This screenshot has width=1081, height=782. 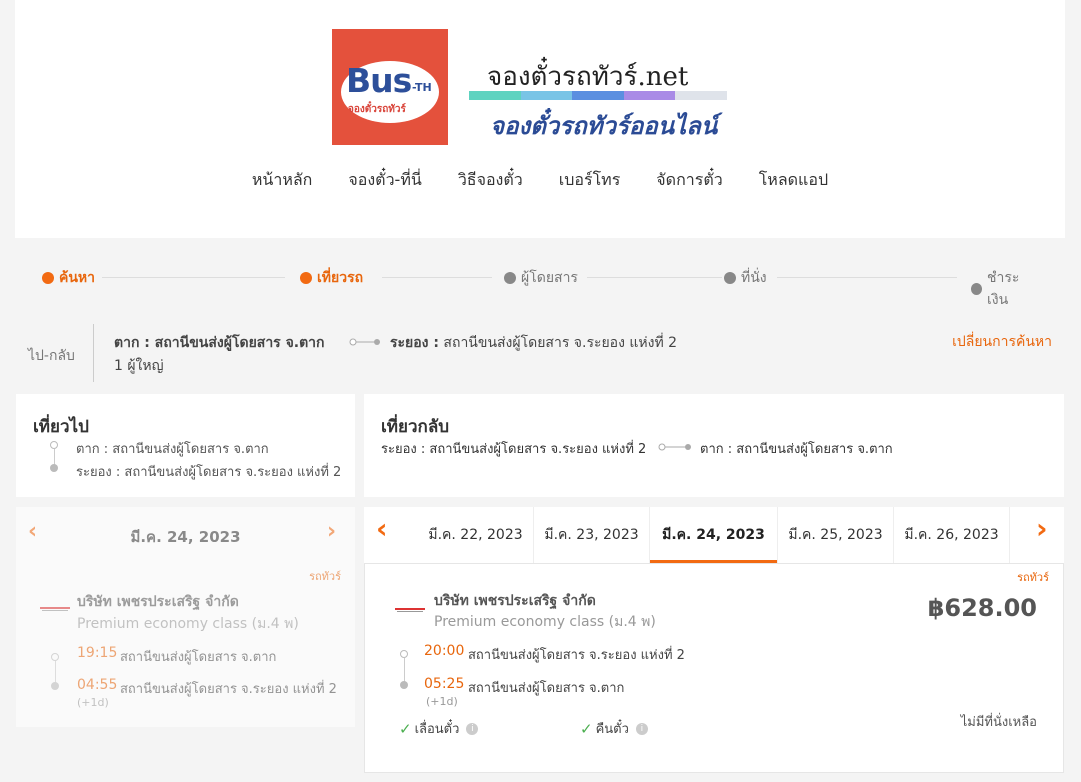 What do you see at coordinates (836, 535) in the screenshot?
I see `date-tab: มี.ค. 25, 2023` at bounding box center [836, 535].